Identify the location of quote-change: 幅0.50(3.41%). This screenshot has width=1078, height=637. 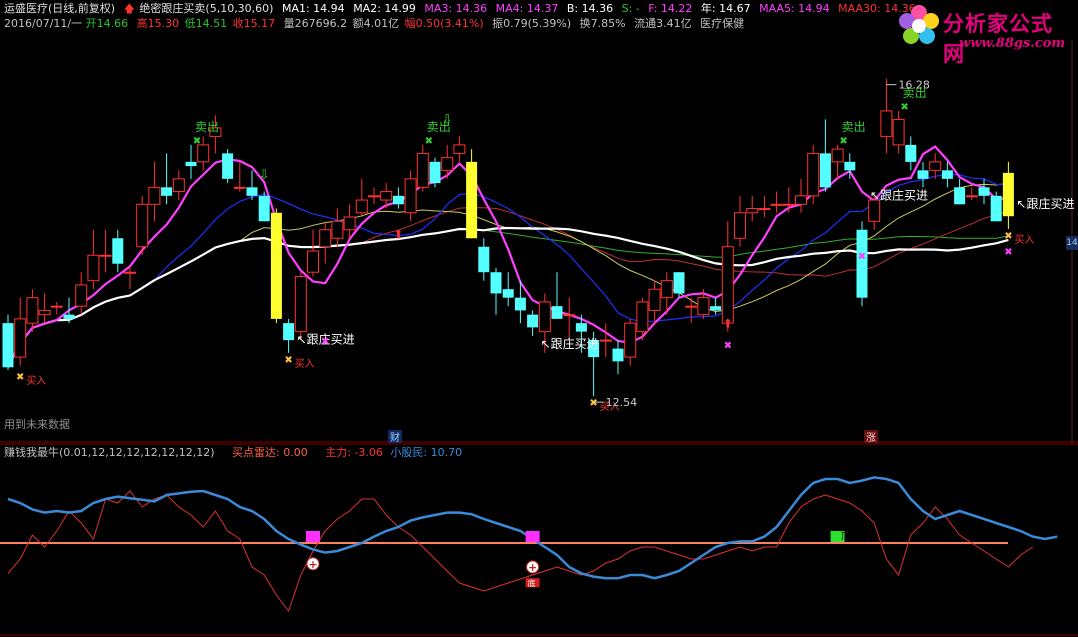
(444, 23).